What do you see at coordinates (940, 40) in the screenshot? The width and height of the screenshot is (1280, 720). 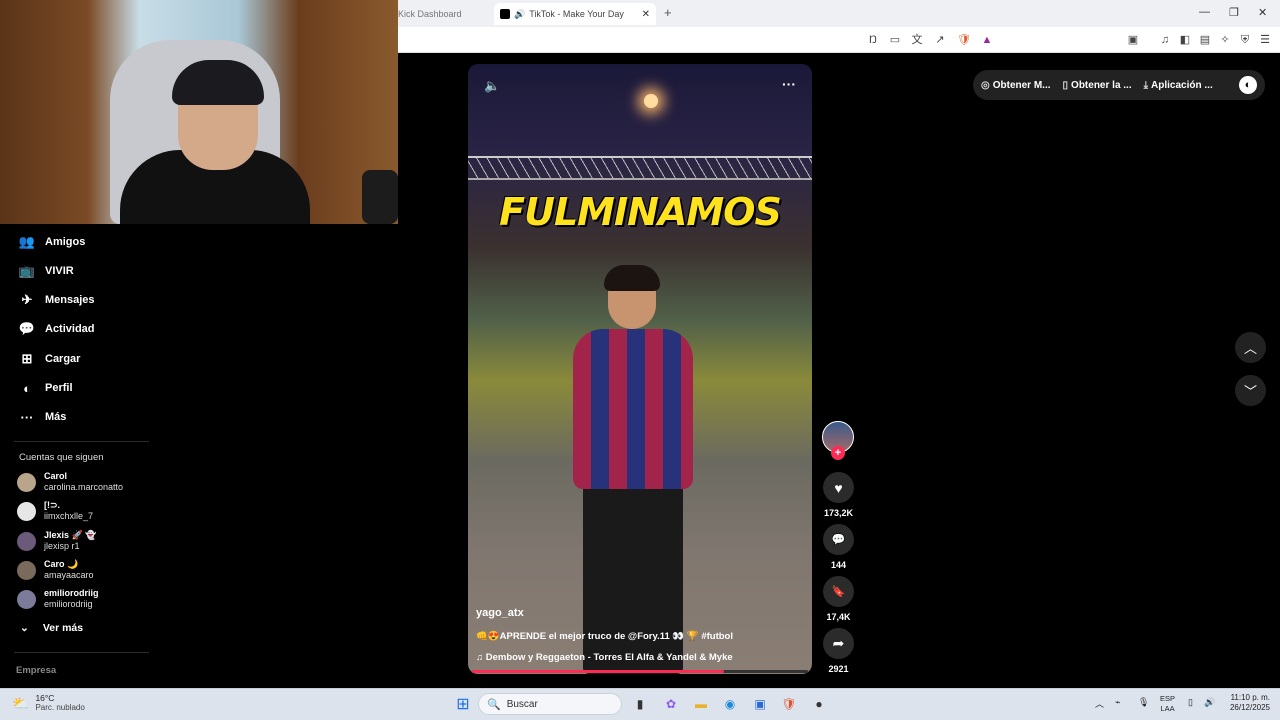 I see `share-icon: ↗` at bounding box center [940, 40].